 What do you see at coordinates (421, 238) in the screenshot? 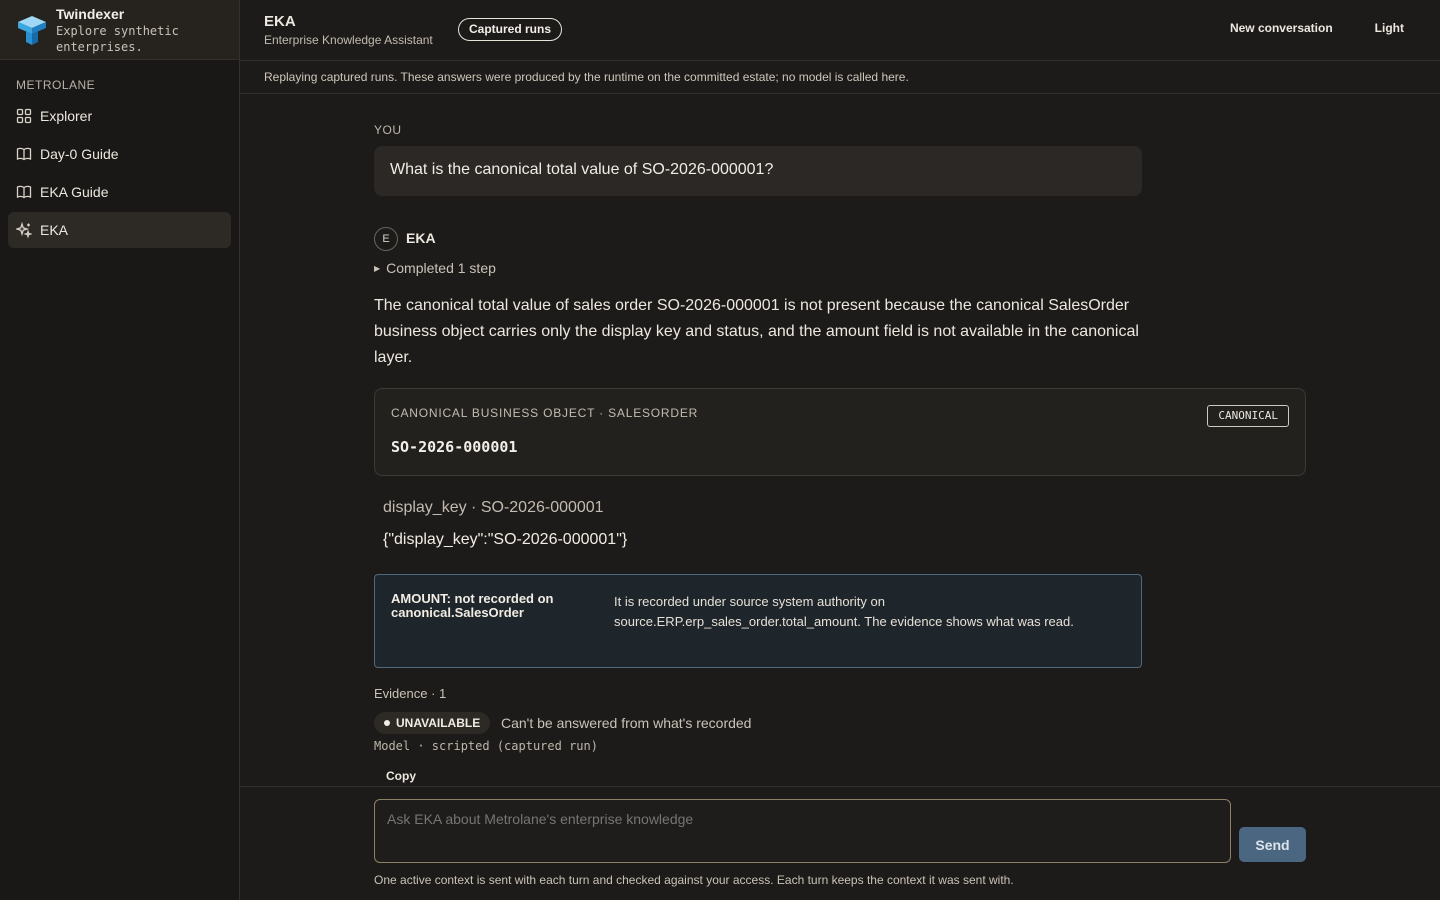
I see `assistant-name: EKA` at bounding box center [421, 238].